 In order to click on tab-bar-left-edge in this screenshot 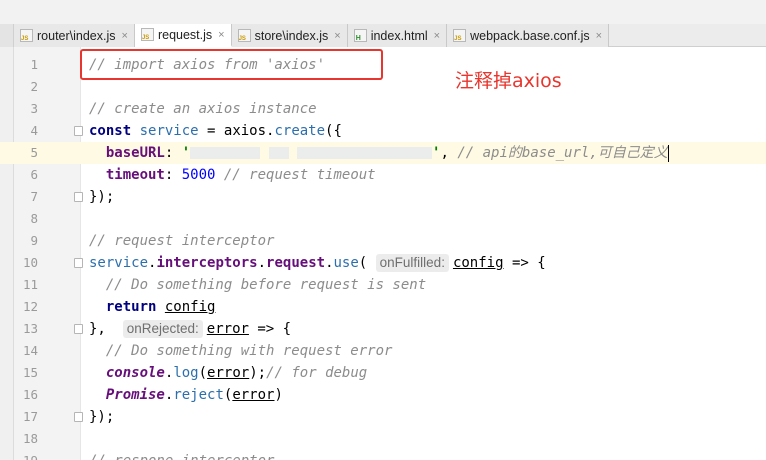, I will do `click(7, 35)`.